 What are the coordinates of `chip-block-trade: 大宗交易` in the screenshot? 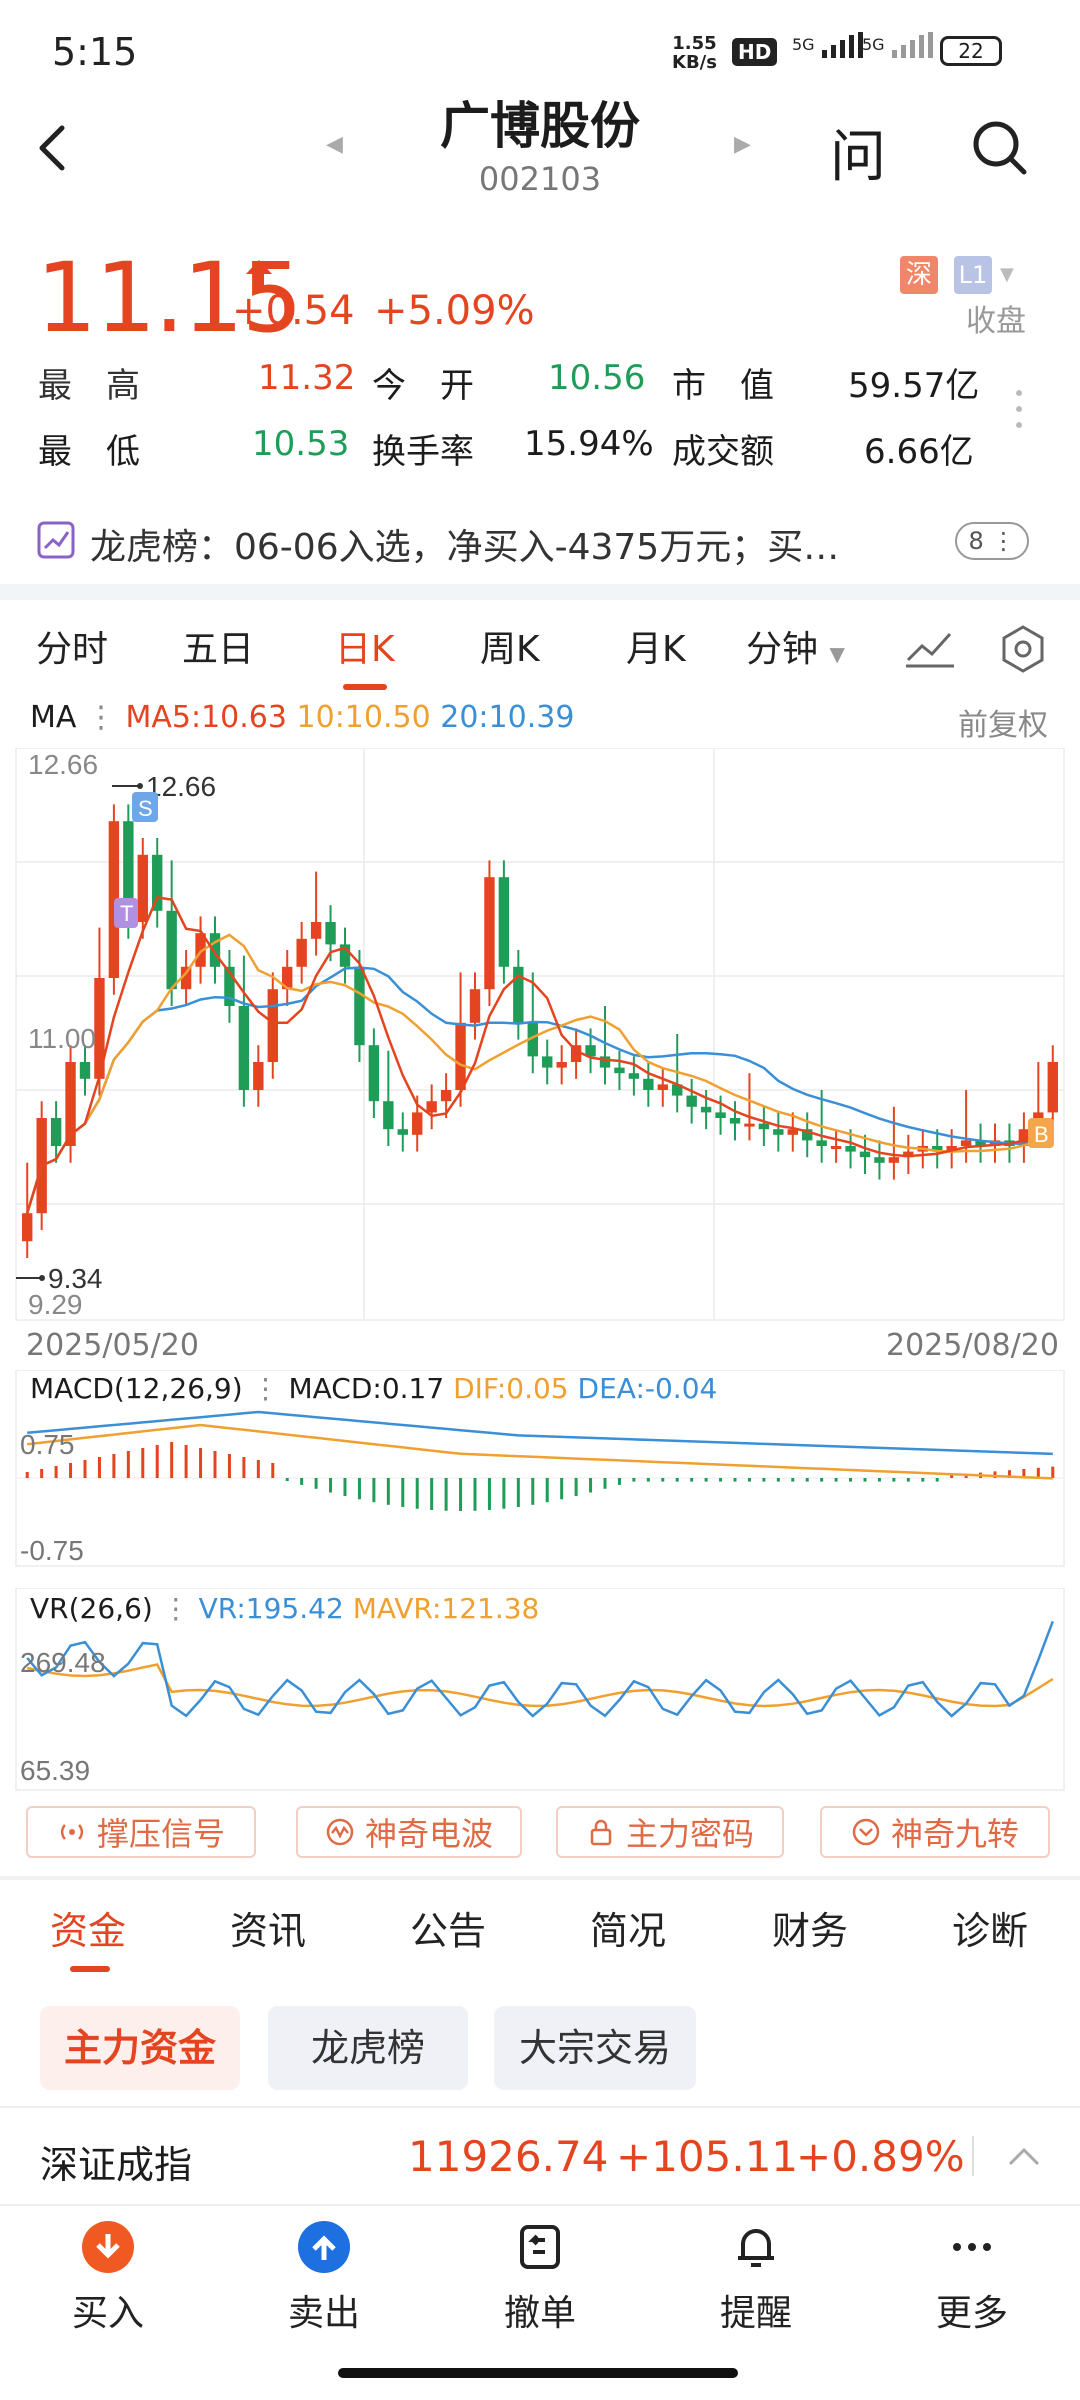 It's located at (595, 2048).